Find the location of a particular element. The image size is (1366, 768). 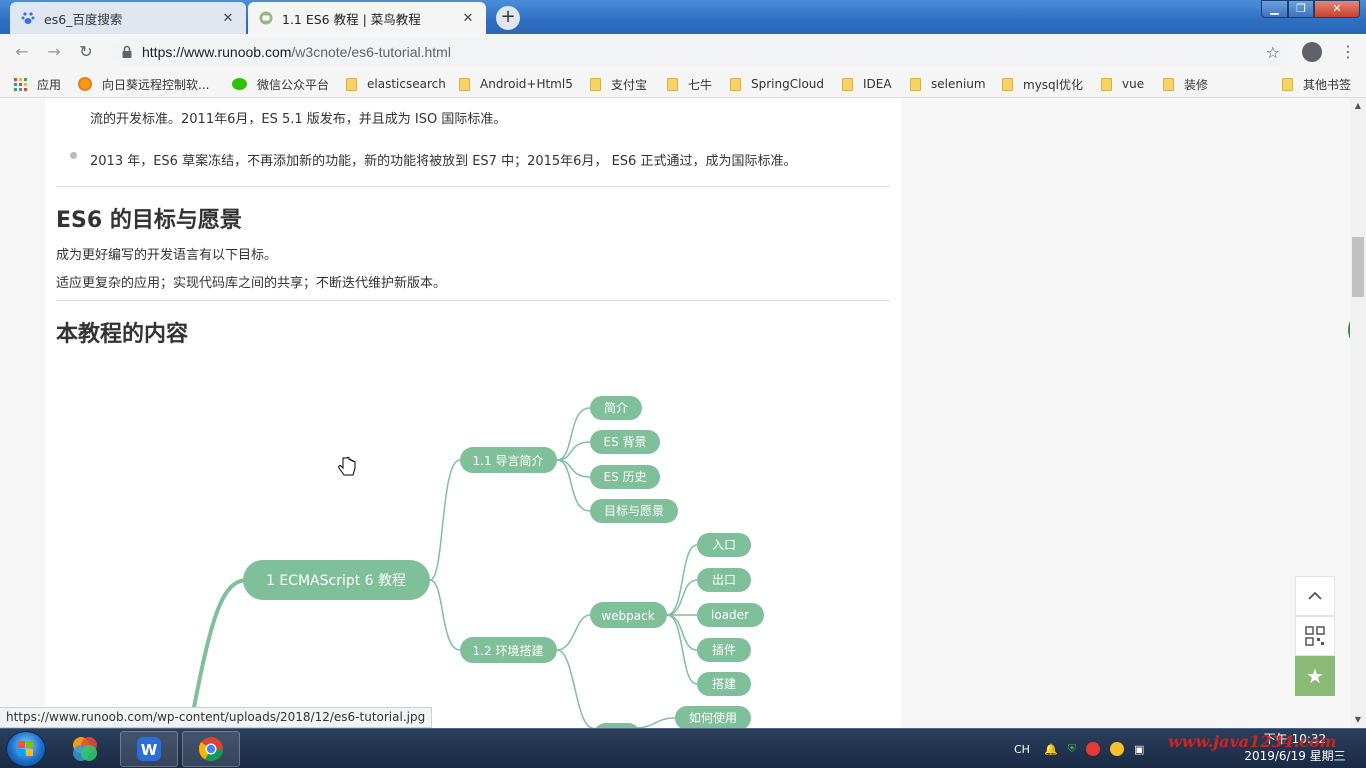

scroll-up-arrow-icon: ▲ is located at coordinates (1358, 106).